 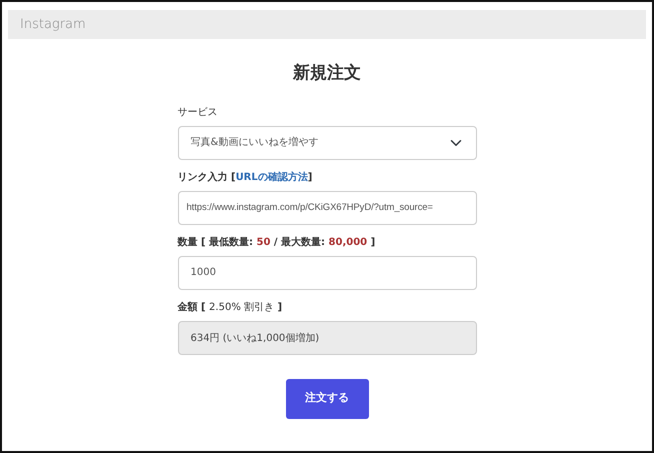 I want to click on field-label: サービス, so click(x=198, y=113).